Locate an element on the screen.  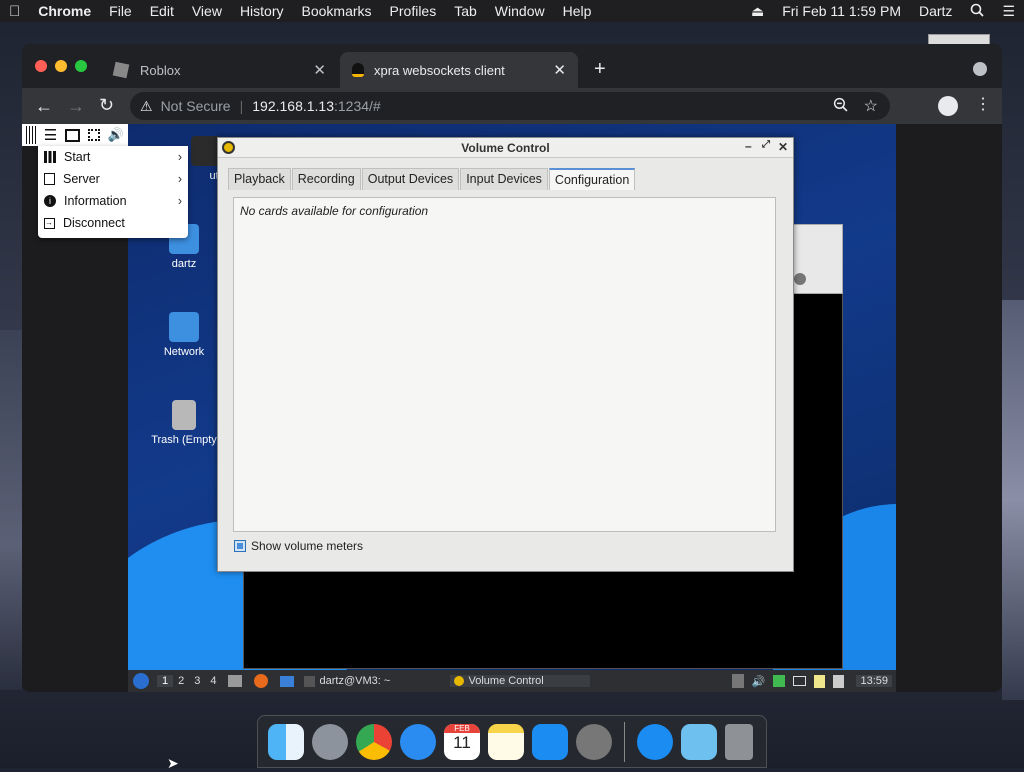
close-icon: ✕ is located at coordinates (783, 147).